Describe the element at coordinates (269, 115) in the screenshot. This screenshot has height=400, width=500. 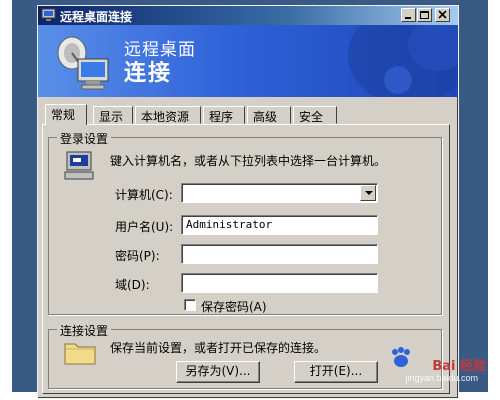
I see `tab-advanced: 高级` at that location.